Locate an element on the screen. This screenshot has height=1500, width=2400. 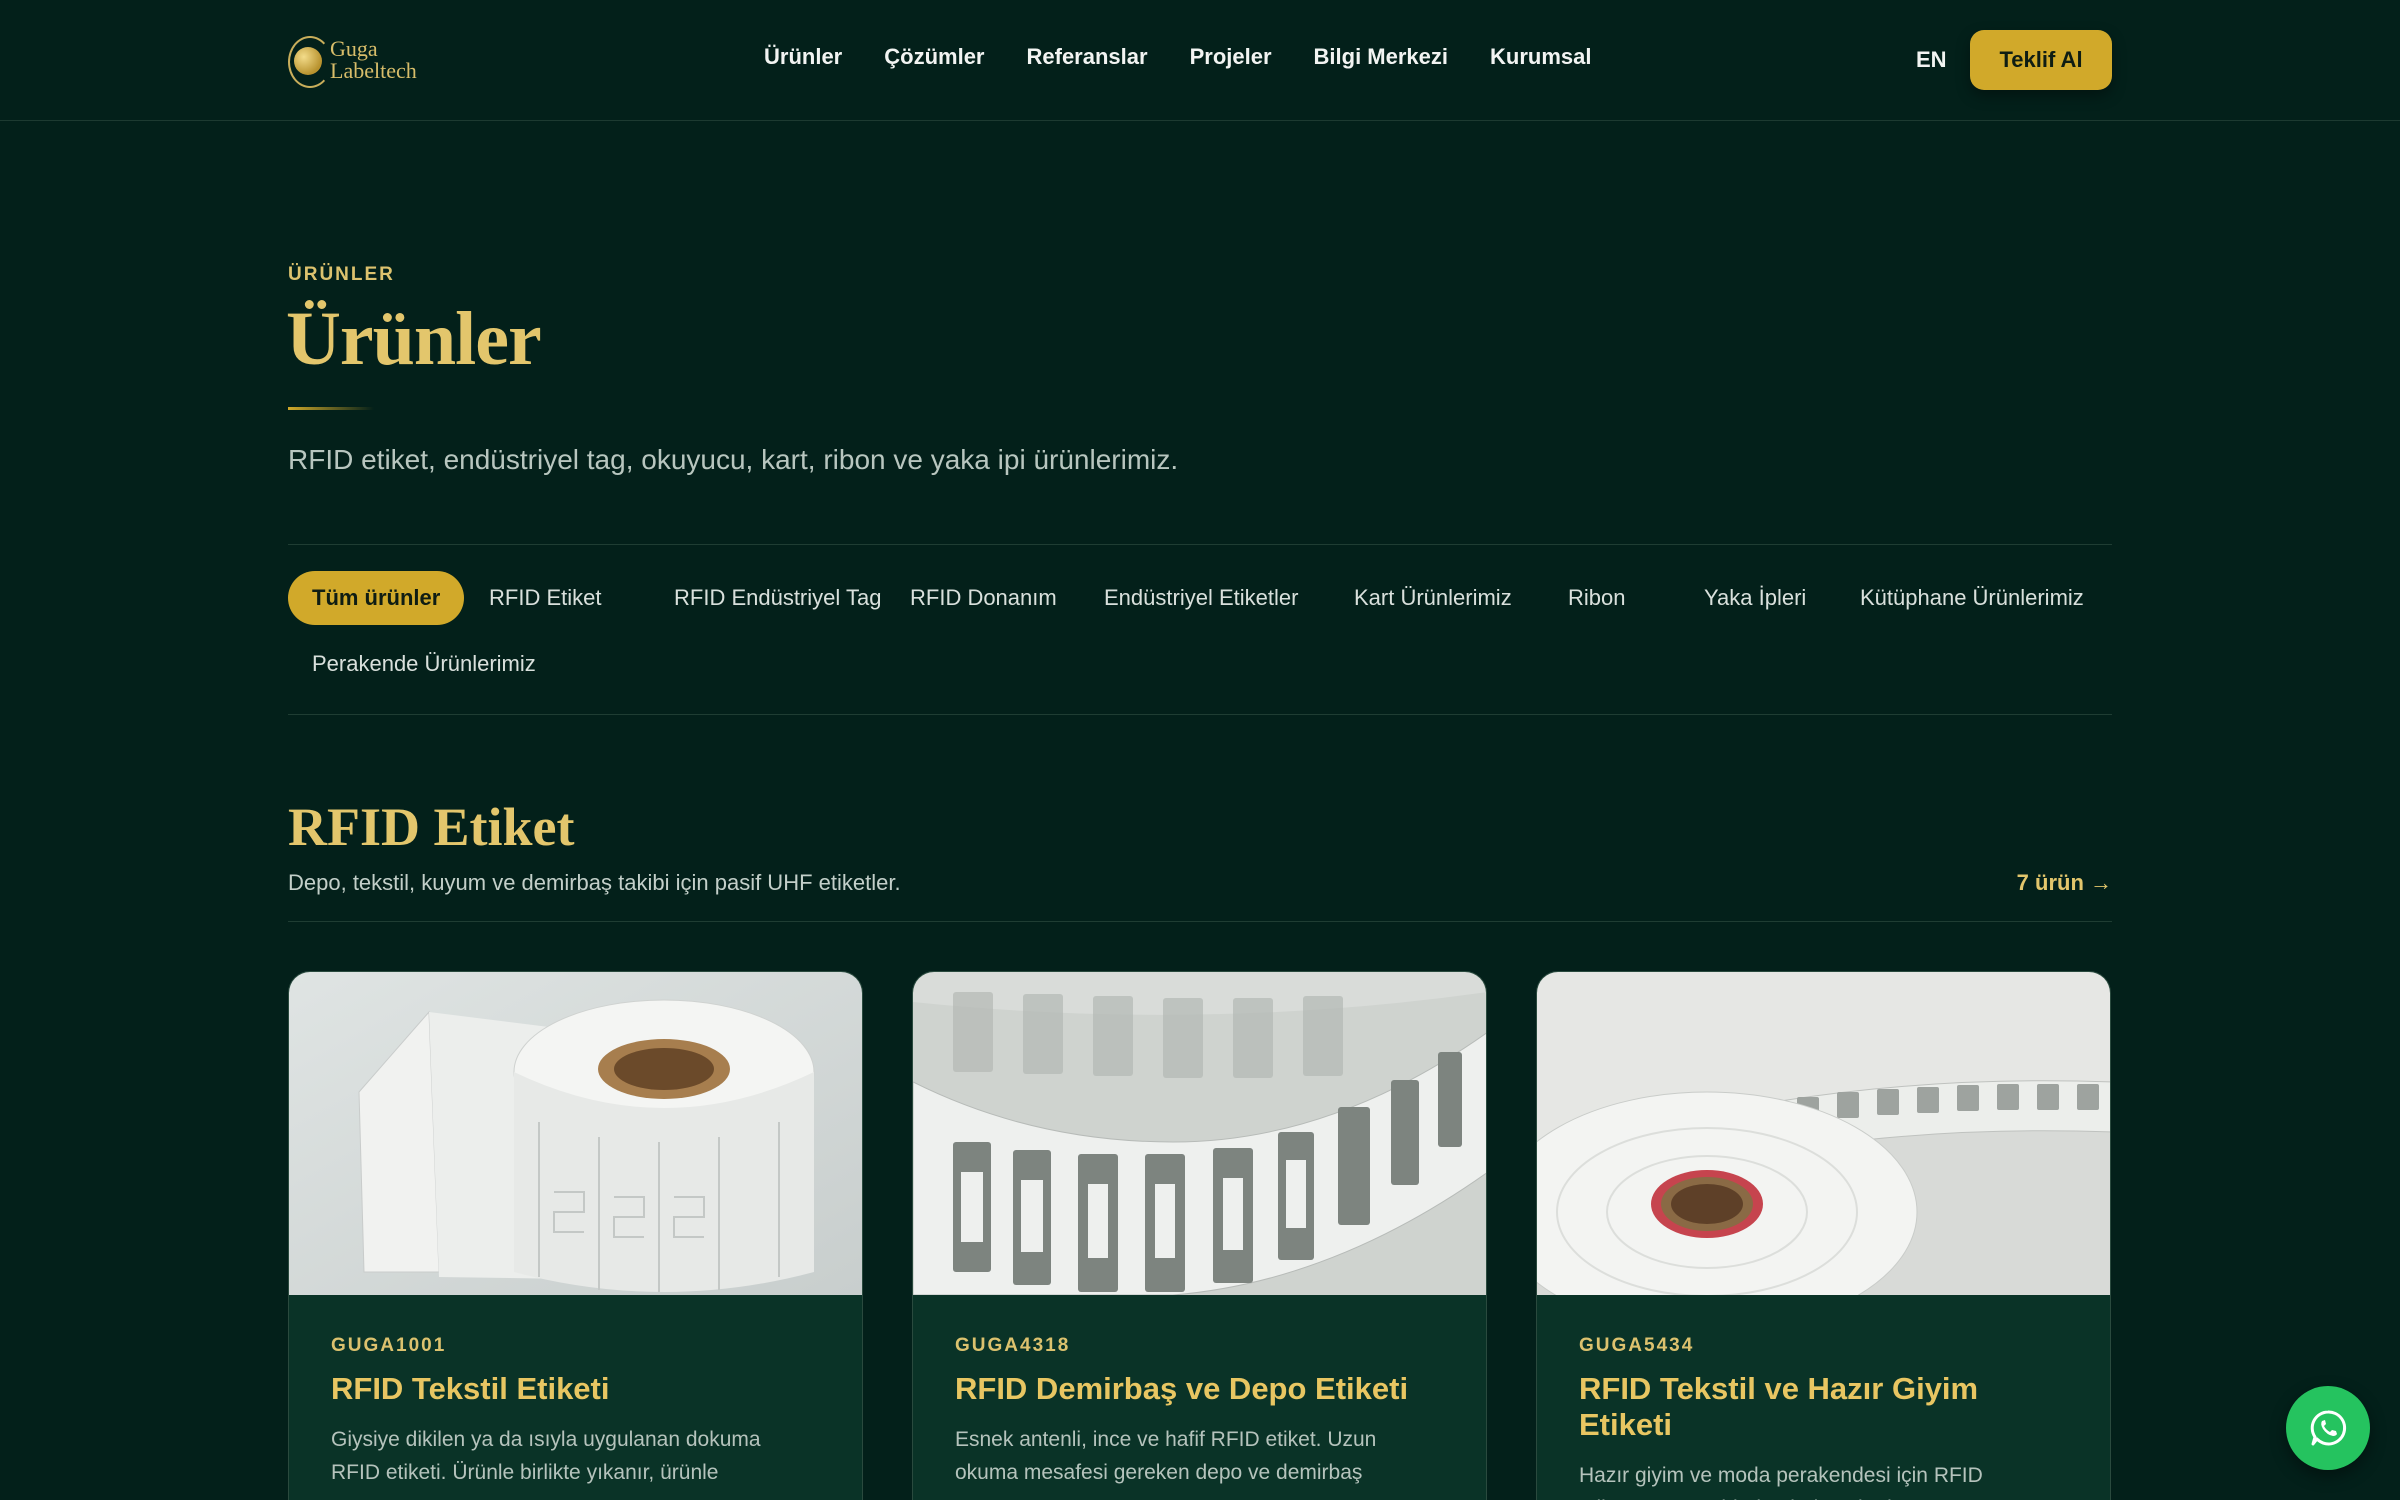
filter-chip-endustriyel-etiketler: Endüstriyel Etiketler is located at coordinates (1201, 598).